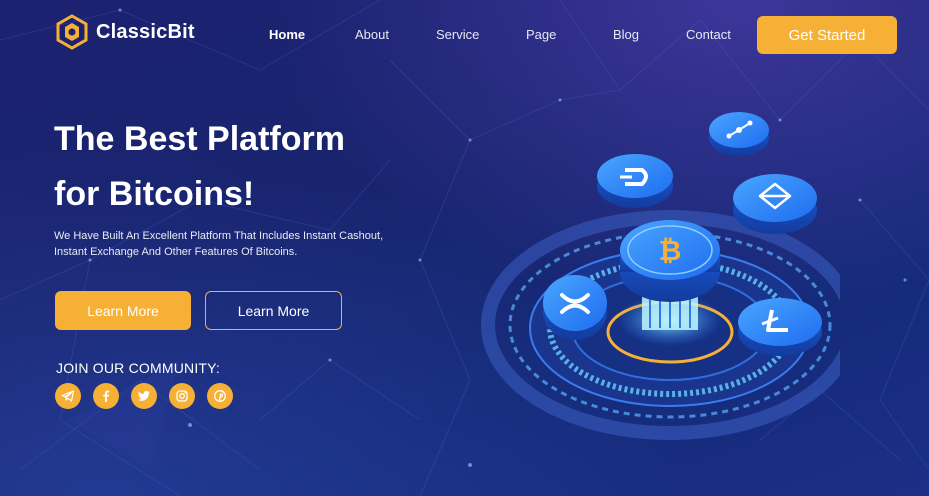 This screenshot has height=496, width=929. I want to click on network-icon, so click(739, 134).